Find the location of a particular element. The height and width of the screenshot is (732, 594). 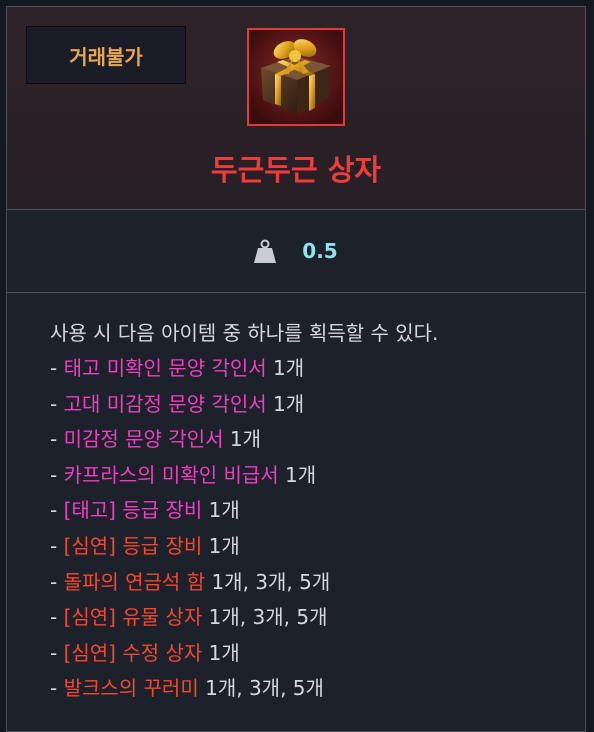

reward-item-name: [심연] 수정 상자 is located at coordinates (133, 652).